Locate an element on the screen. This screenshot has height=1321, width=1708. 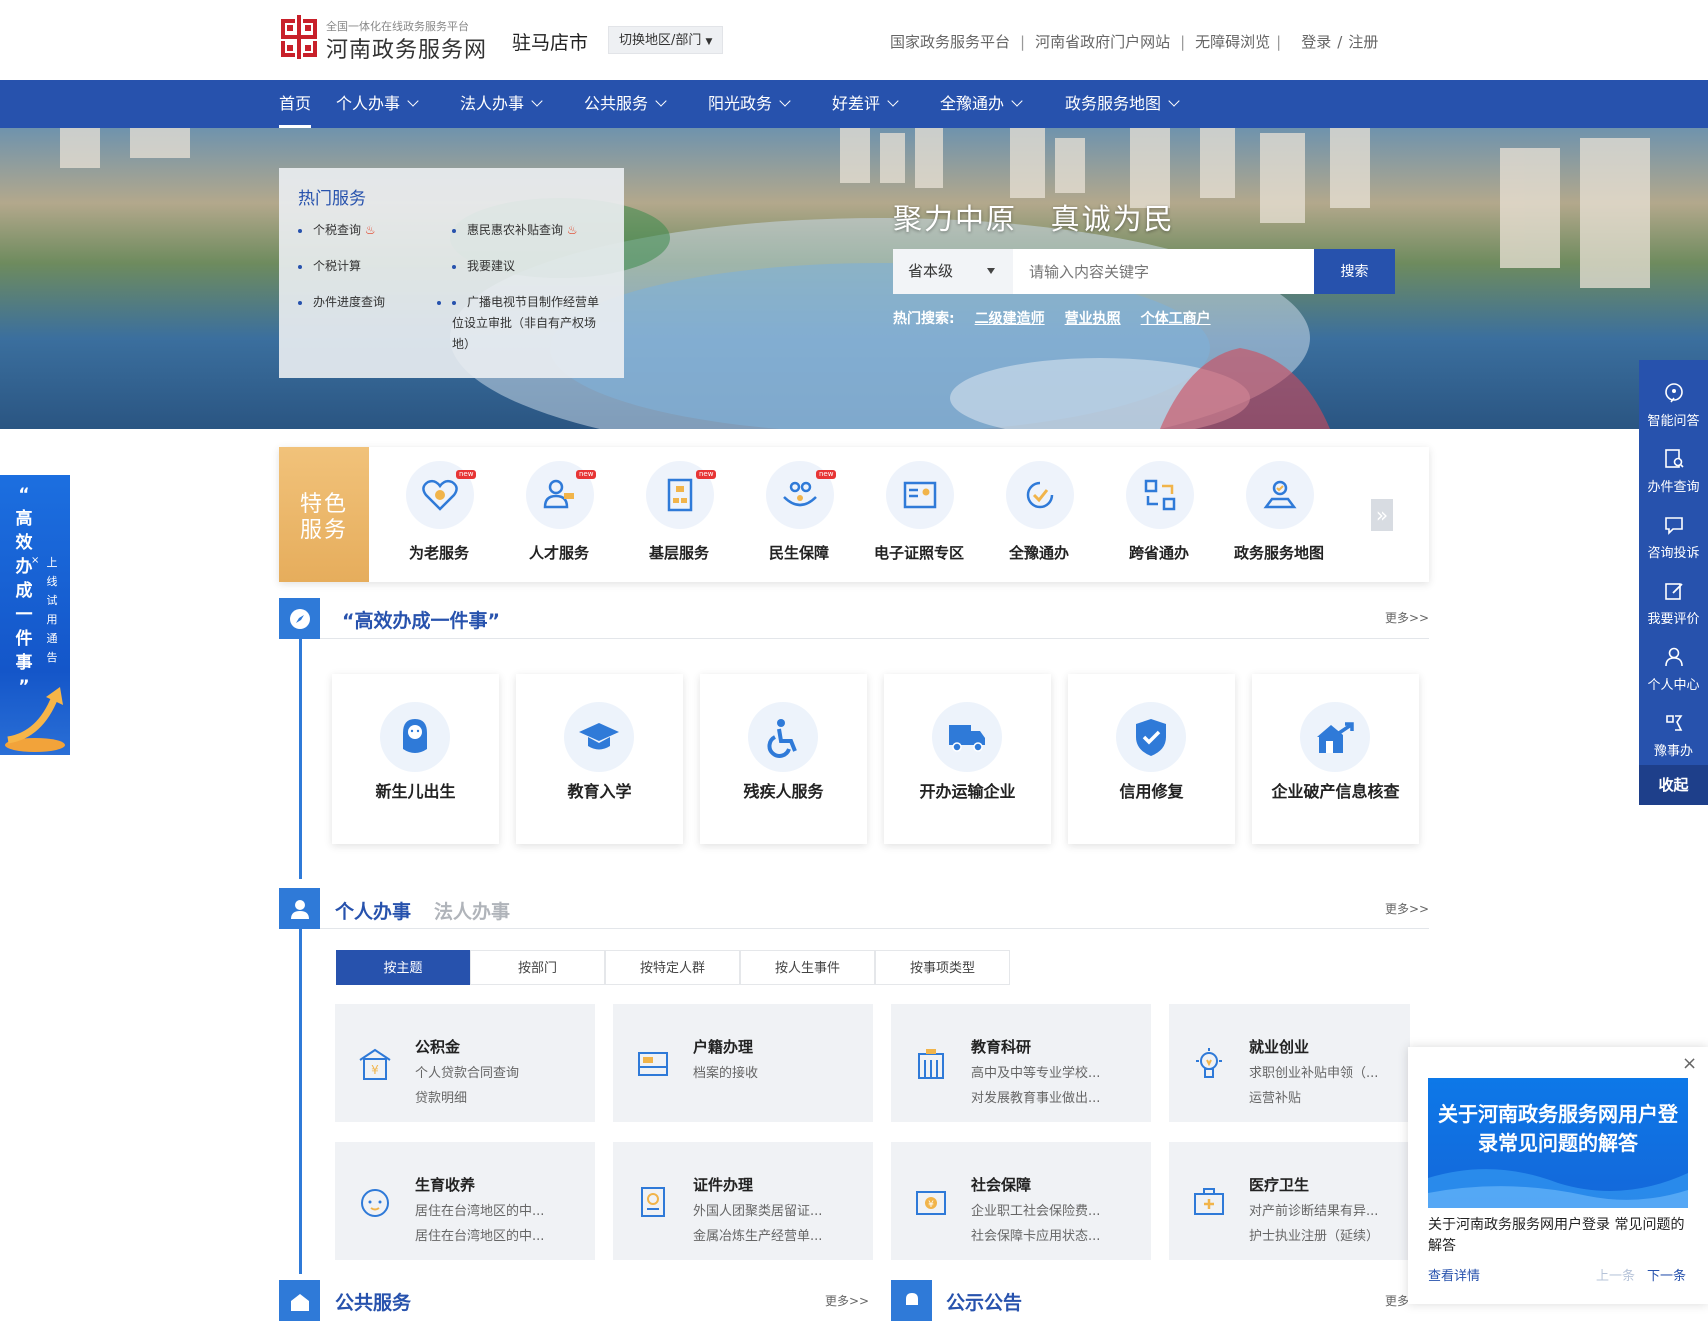
rb-smart-qa: 智能问答 is located at coordinates (1673, 402).